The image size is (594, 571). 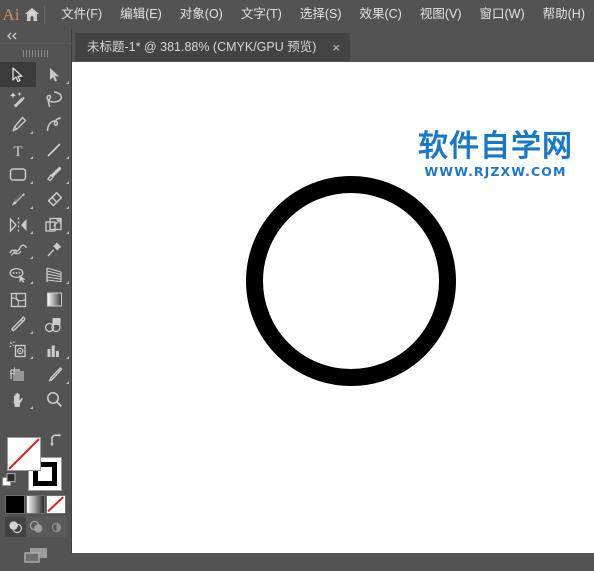 I want to click on eraser-tool, so click(x=54, y=199).